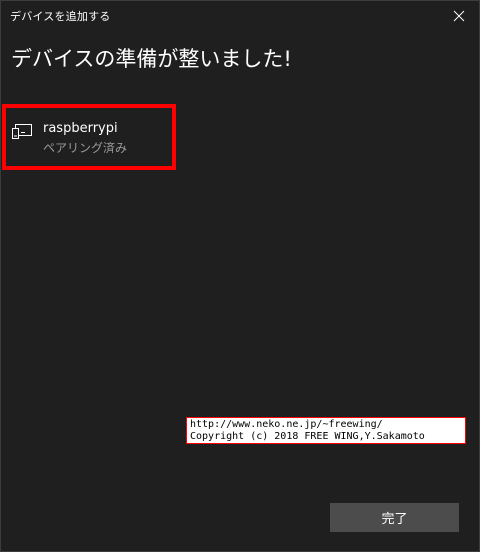 The height and width of the screenshot is (552, 480). What do you see at coordinates (85, 148) in the screenshot?
I see `device-status: ペアリング済み` at bounding box center [85, 148].